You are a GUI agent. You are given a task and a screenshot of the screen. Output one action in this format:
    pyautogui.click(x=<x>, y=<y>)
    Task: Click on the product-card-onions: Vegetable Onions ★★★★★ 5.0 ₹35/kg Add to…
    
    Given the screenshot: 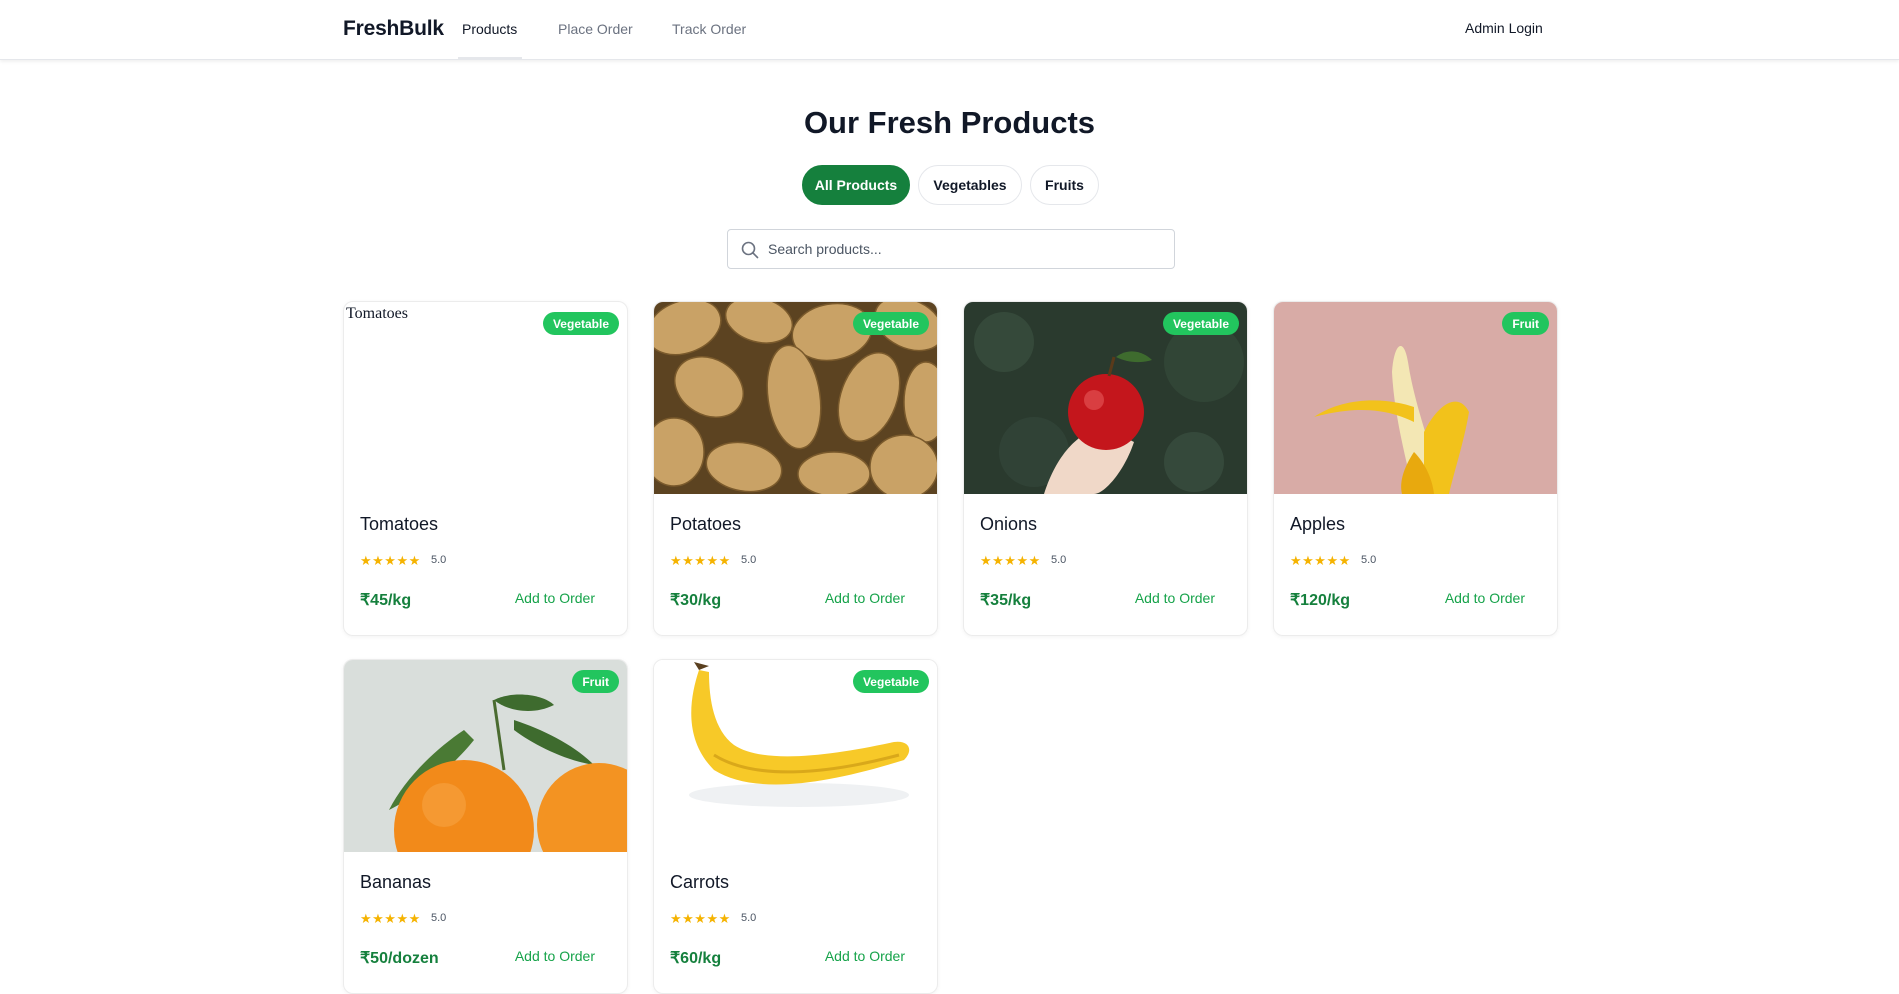 What is the action you would take?
    pyautogui.click(x=1105, y=468)
    